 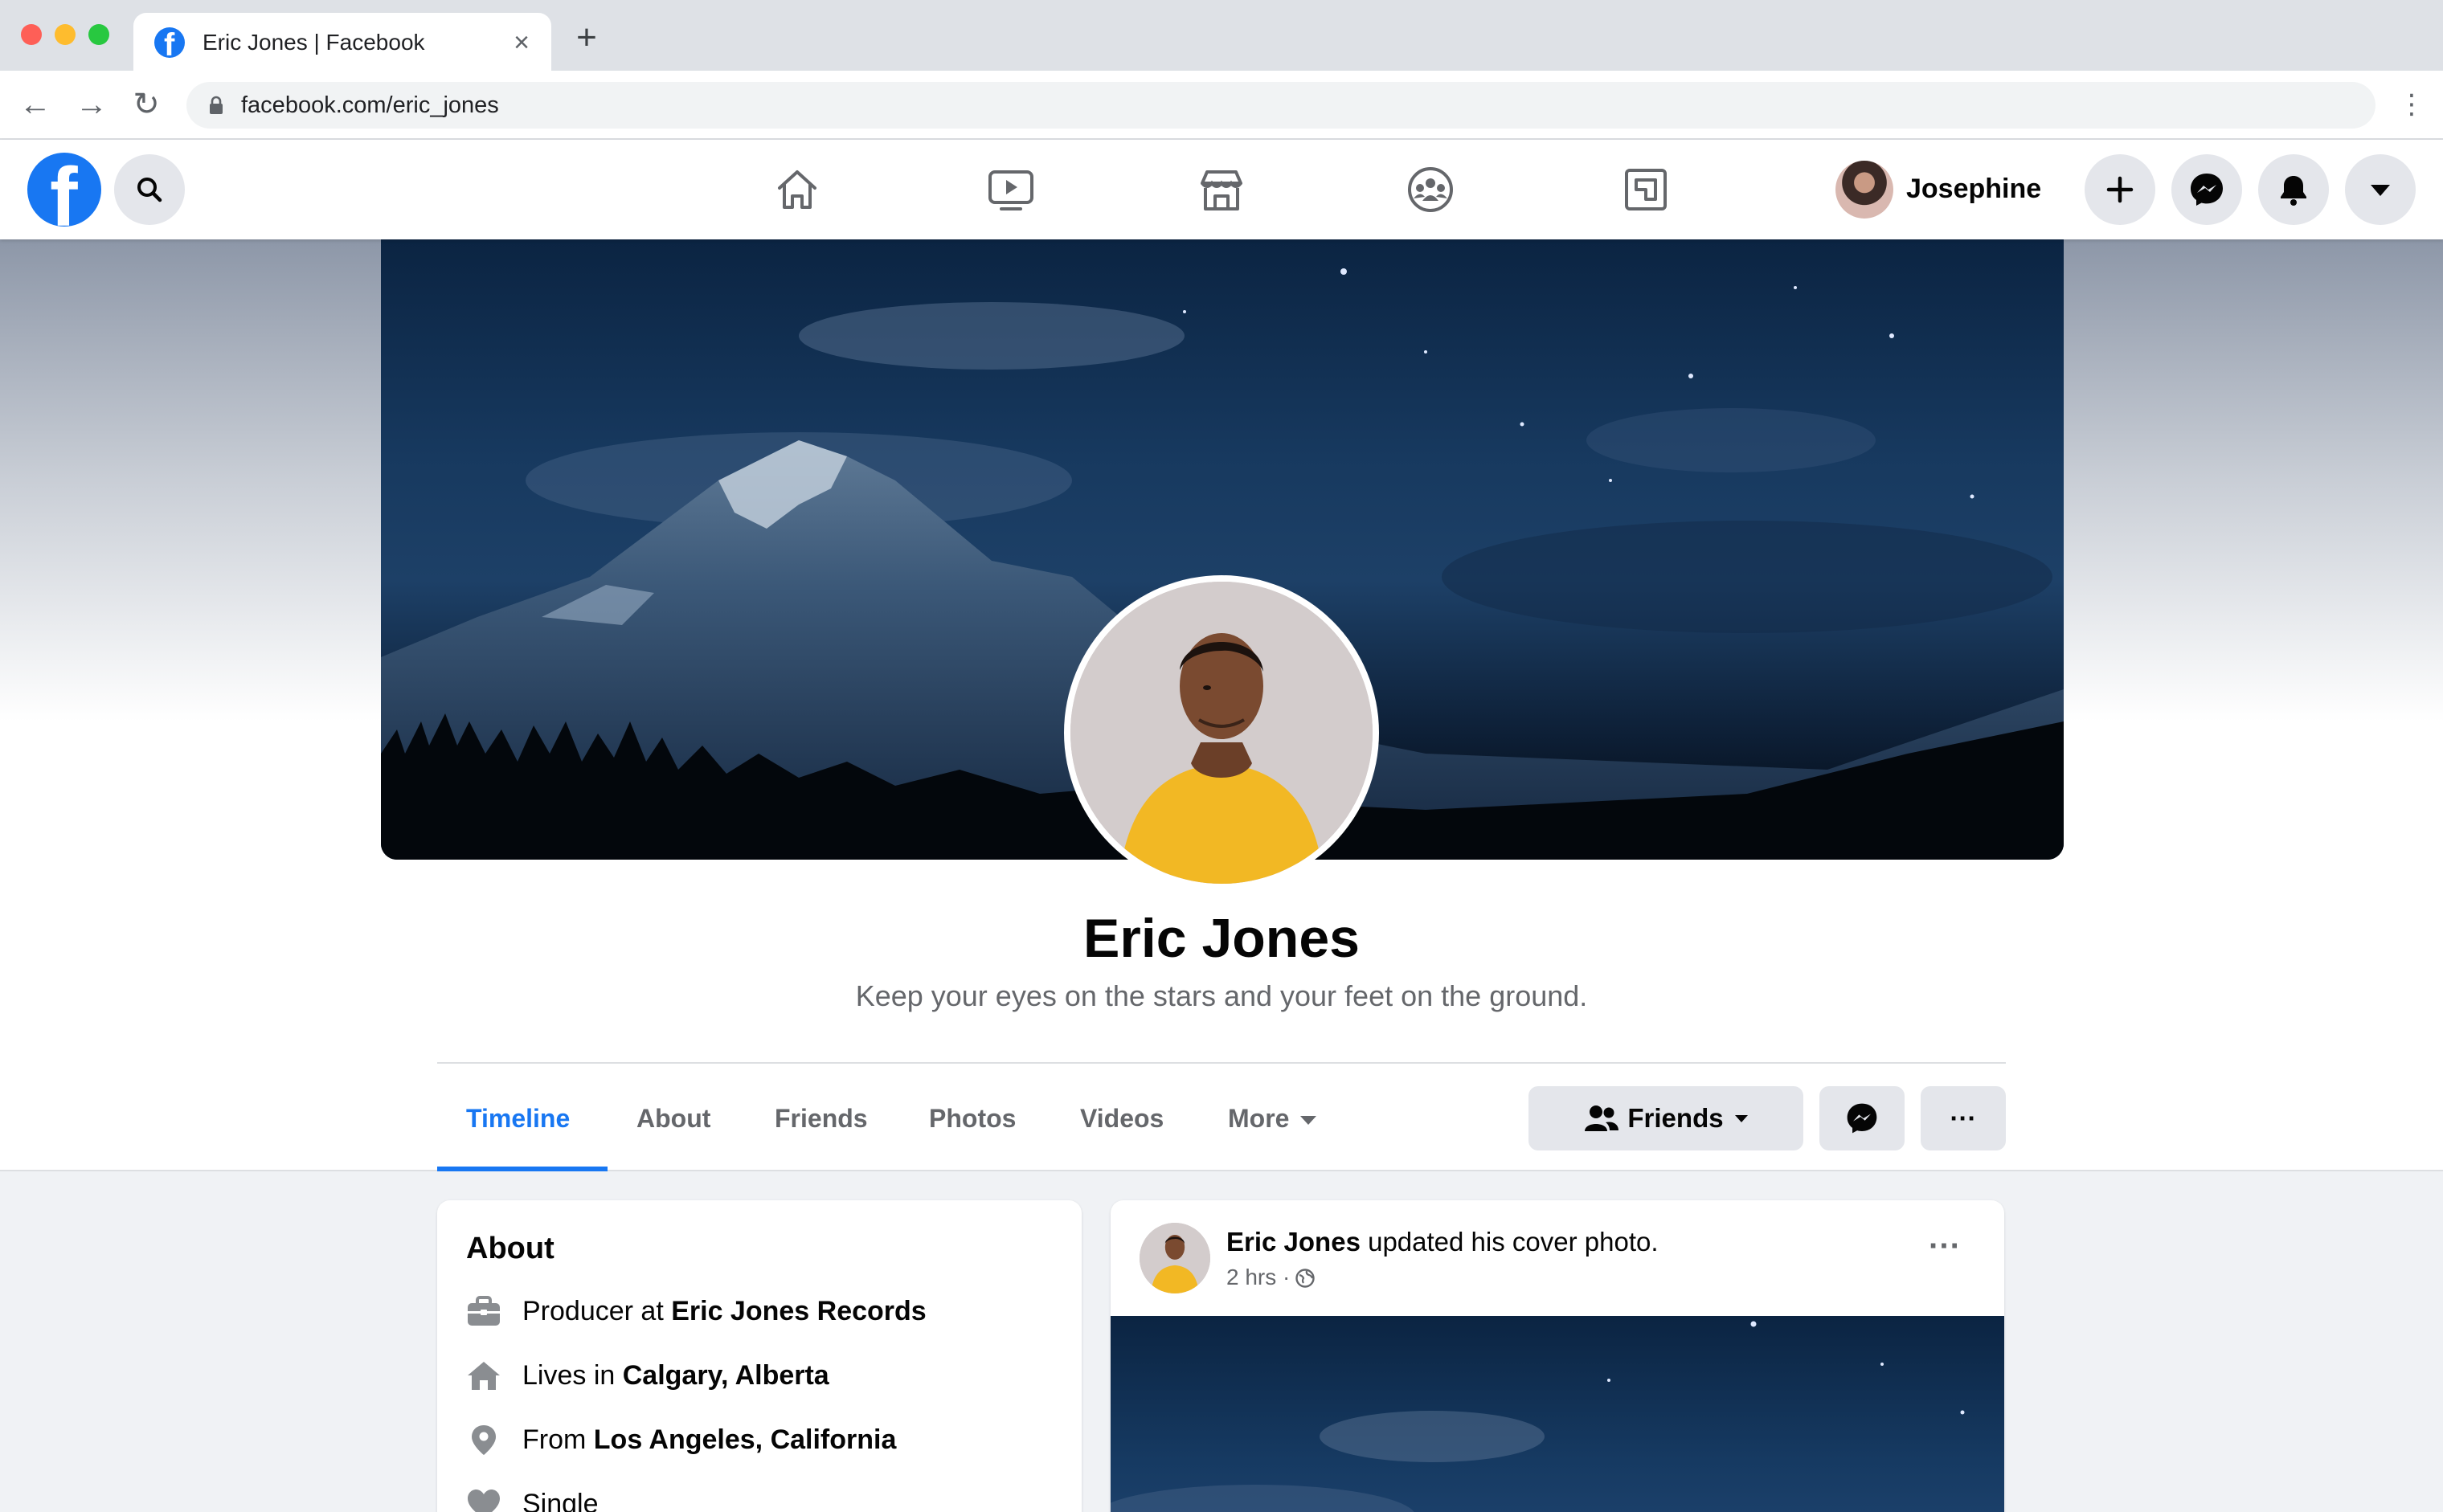 What do you see at coordinates (522, 1169) in the screenshot?
I see `active-tab-indicator` at bounding box center [522, 1169].